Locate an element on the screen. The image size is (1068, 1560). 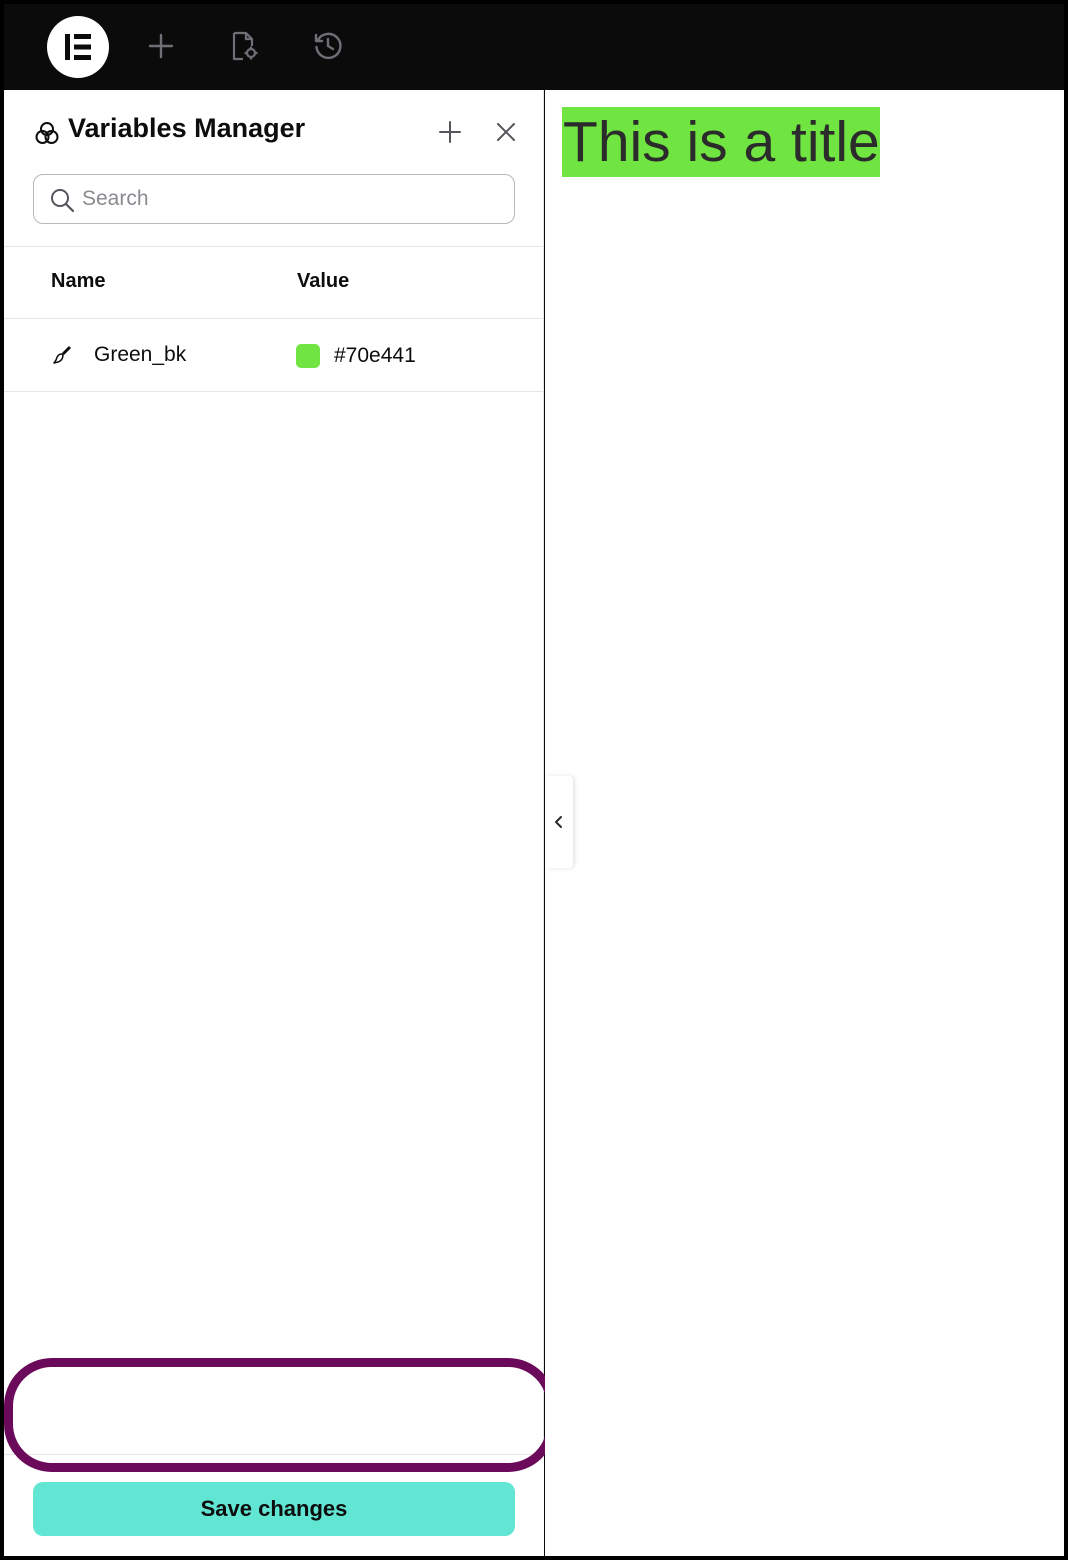
variable-row: Green_bk #70e441 is located at coordinates (274, 355).